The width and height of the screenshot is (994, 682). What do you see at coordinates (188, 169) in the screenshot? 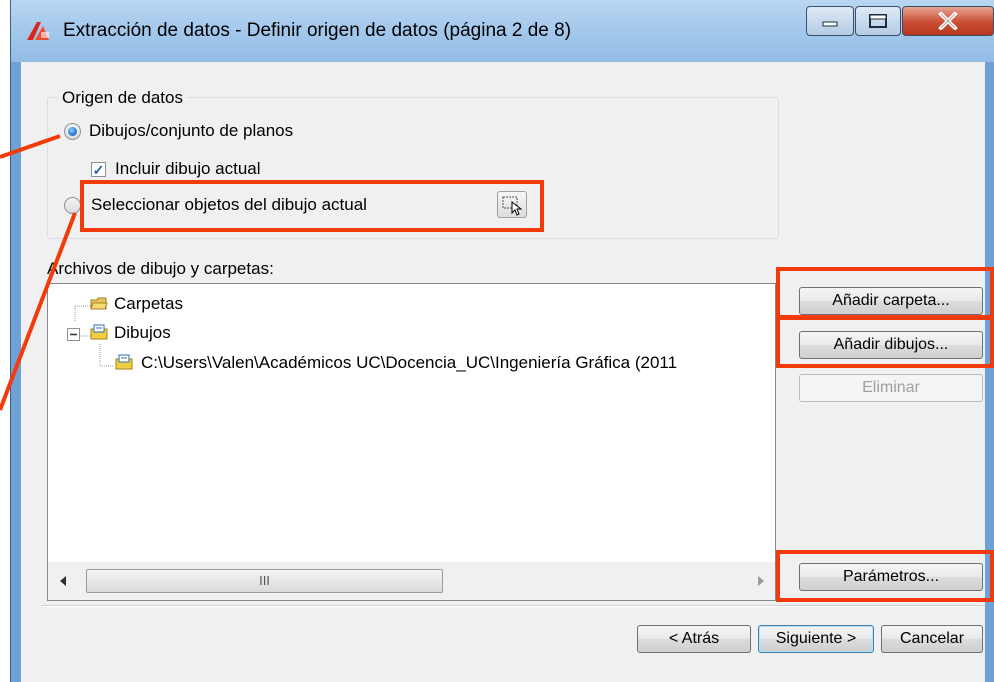
I see `include-current-label: Incluir dibujo actual` at bounding box center [188, 169].